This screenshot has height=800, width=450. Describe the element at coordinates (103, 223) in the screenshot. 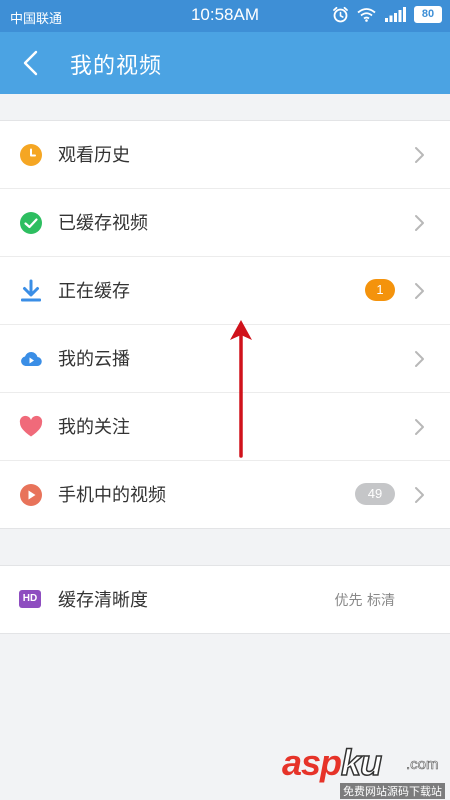

I see `menu-item-label: 已缓存视频` at that location.